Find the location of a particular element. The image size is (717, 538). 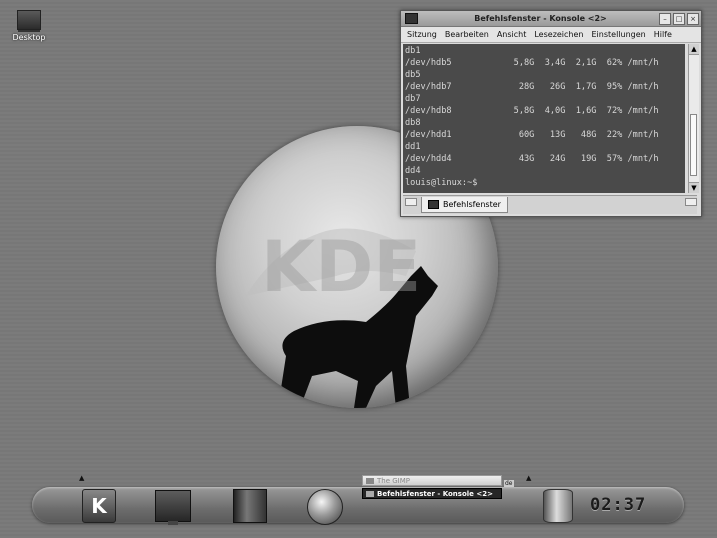

file-manager-icon is located at coordinates (250, 506).